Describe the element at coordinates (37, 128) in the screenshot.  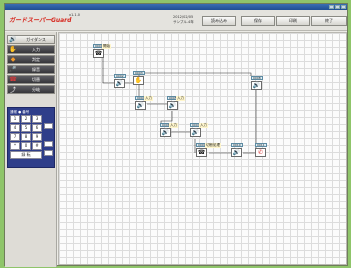
I see `key-6: 6` at that location.